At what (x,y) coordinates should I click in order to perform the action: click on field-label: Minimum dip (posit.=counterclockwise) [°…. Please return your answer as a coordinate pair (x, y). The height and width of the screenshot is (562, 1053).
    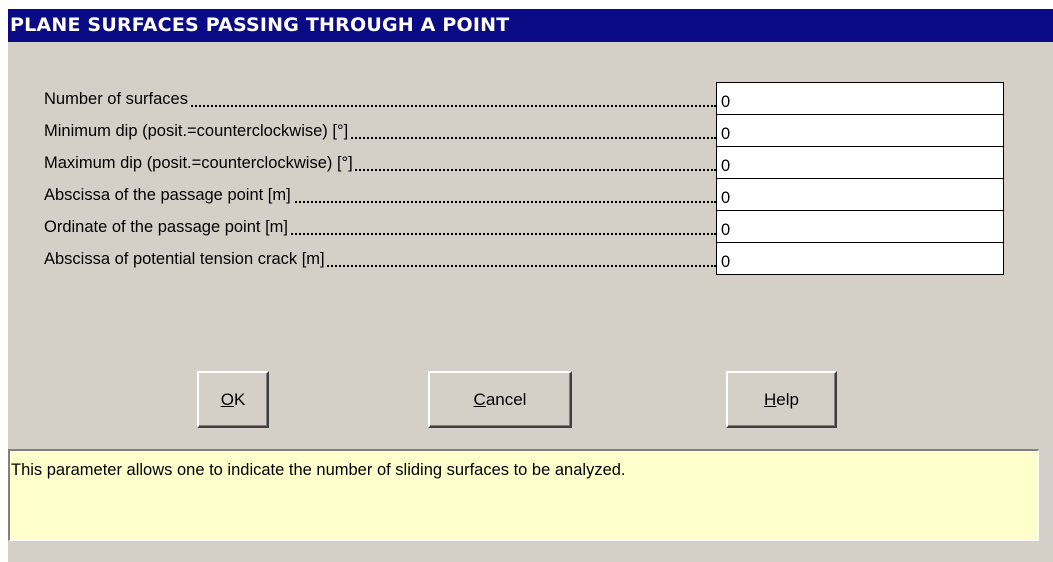
    Looking at the image, I should click on (380, 131).